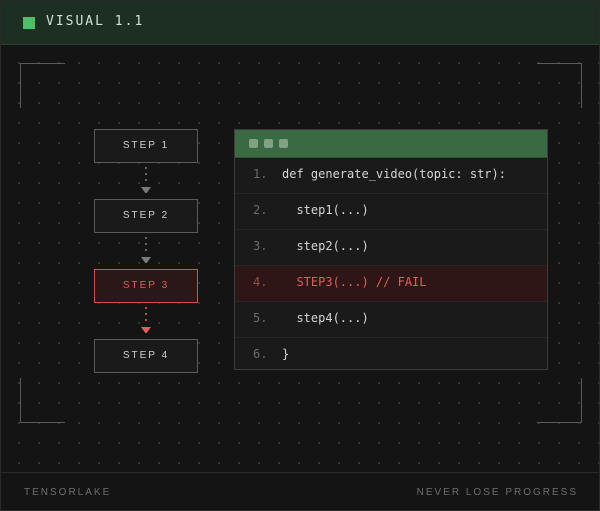  I want to click on code-line: 6.}, so click(391, 355).